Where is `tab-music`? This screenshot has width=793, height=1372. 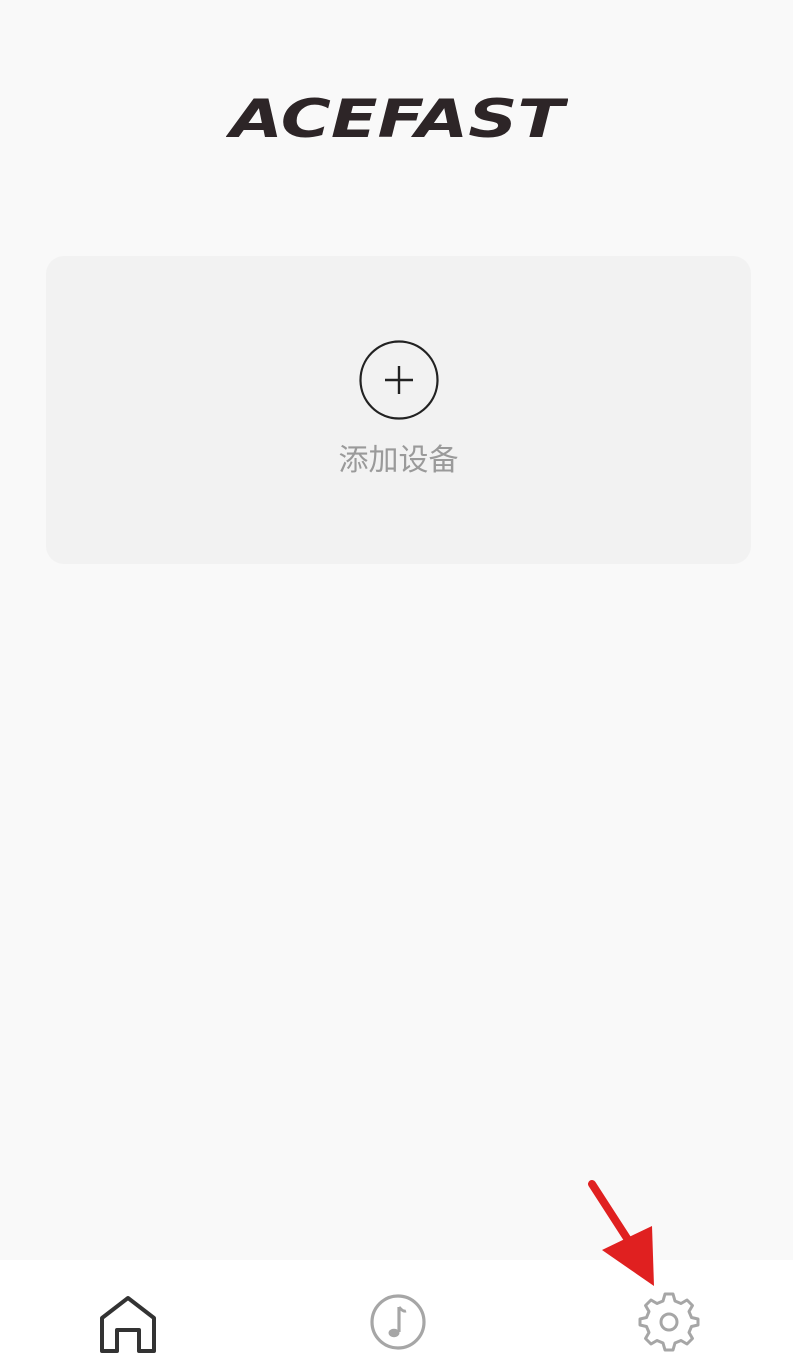 tab-music is located at coordinates (398, 1322).